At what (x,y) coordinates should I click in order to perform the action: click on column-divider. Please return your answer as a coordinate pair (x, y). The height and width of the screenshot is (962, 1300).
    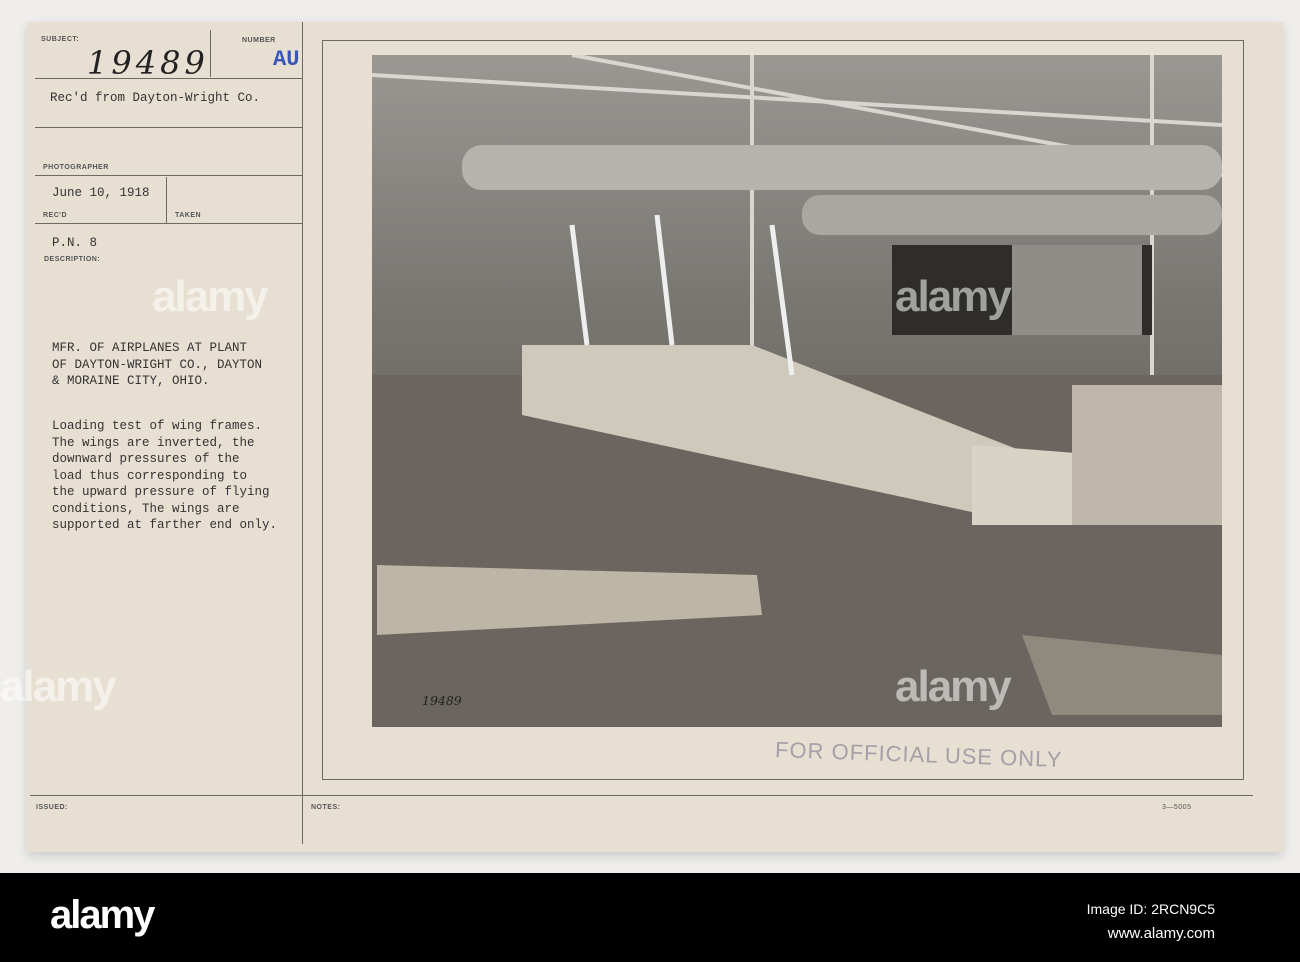
    Looking at the image, I should click on (302, 433).